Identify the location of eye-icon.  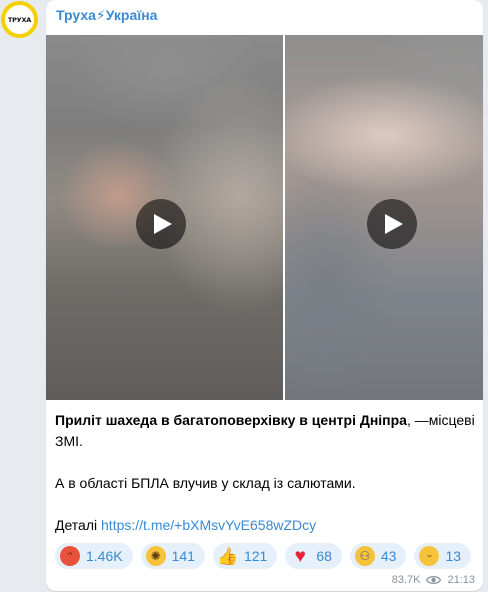
(434, 580).